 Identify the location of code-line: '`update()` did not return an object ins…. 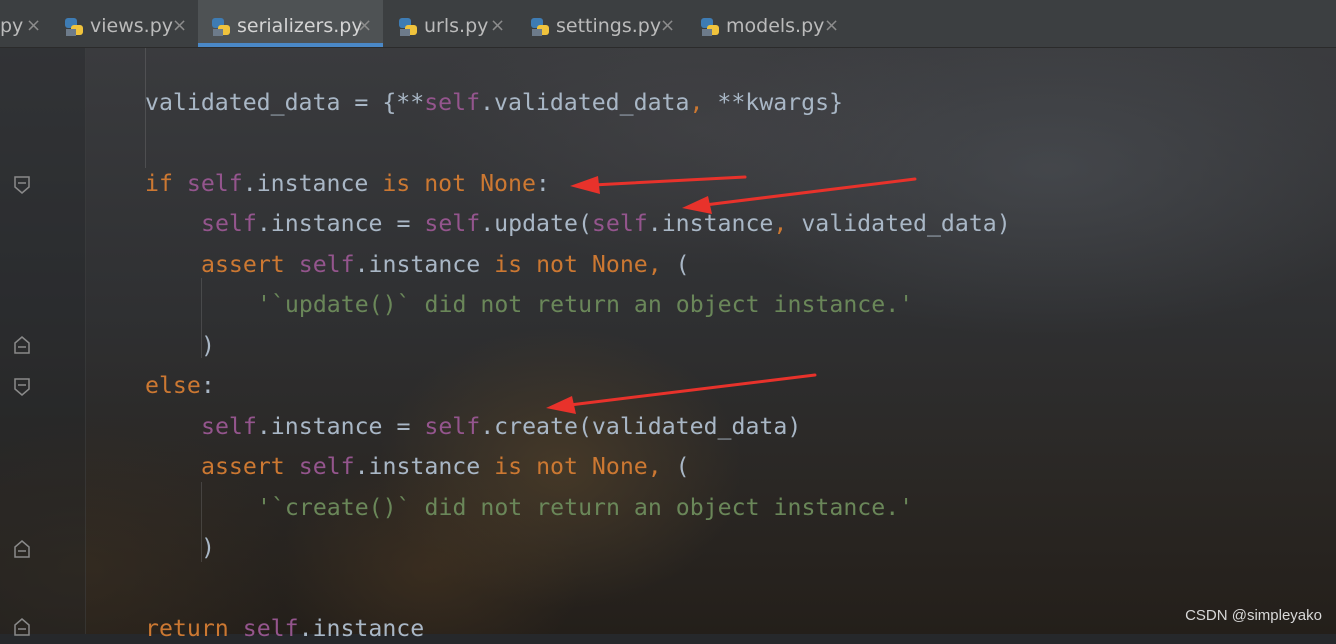
(585, 304).